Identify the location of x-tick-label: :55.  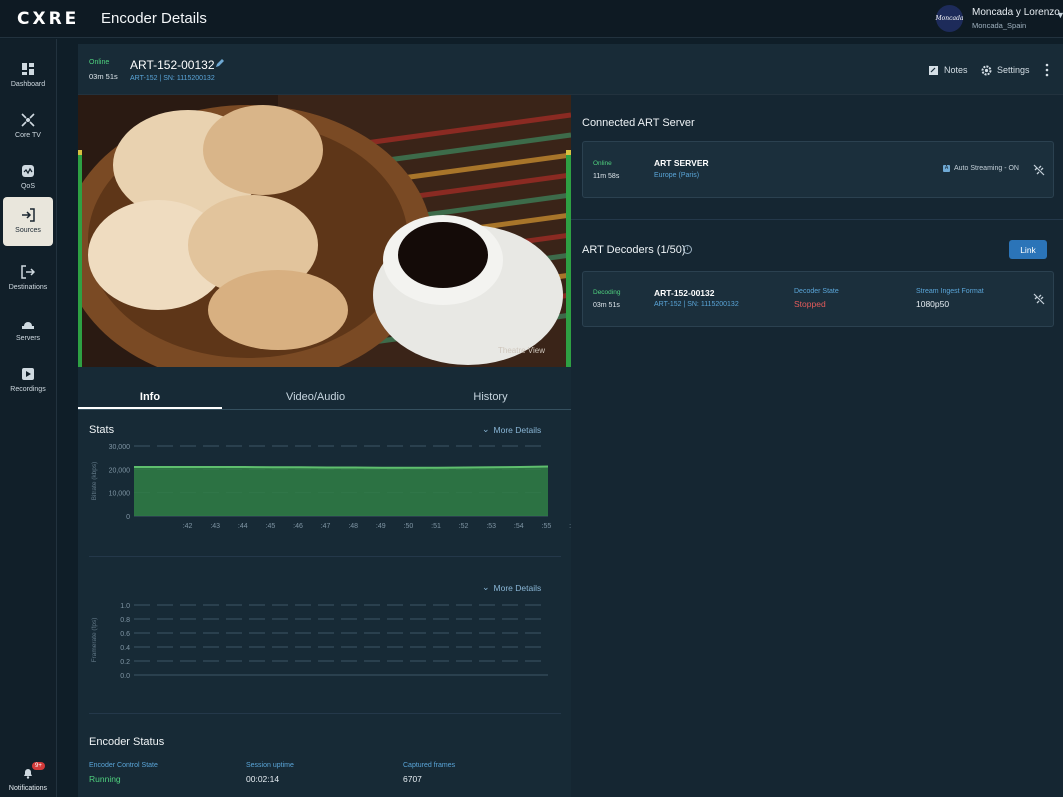
(547, 526).